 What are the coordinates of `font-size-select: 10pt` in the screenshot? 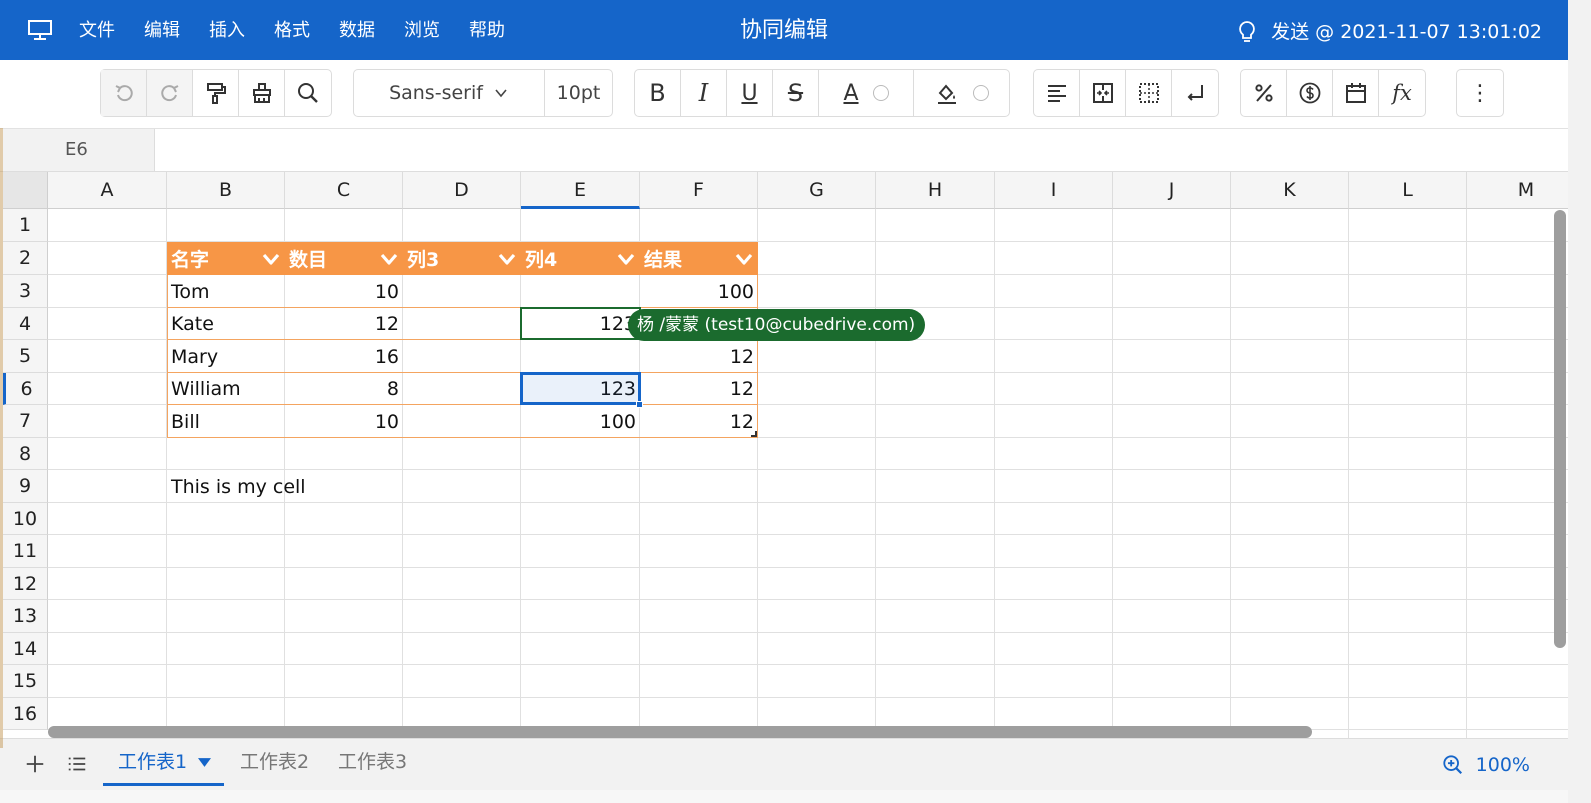 It's located at (578, 93).